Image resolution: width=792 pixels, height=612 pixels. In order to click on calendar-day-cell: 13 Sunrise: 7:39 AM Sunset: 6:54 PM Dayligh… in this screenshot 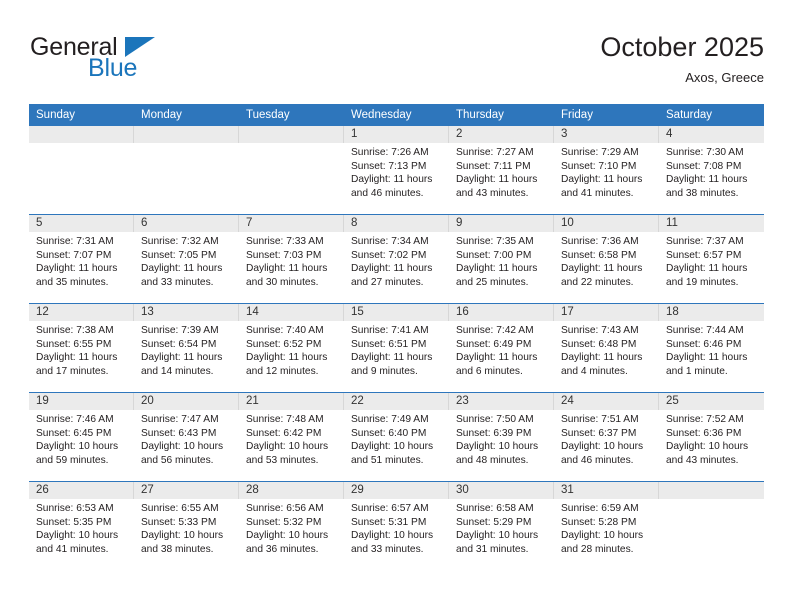, I will do `click(186, 348)`.